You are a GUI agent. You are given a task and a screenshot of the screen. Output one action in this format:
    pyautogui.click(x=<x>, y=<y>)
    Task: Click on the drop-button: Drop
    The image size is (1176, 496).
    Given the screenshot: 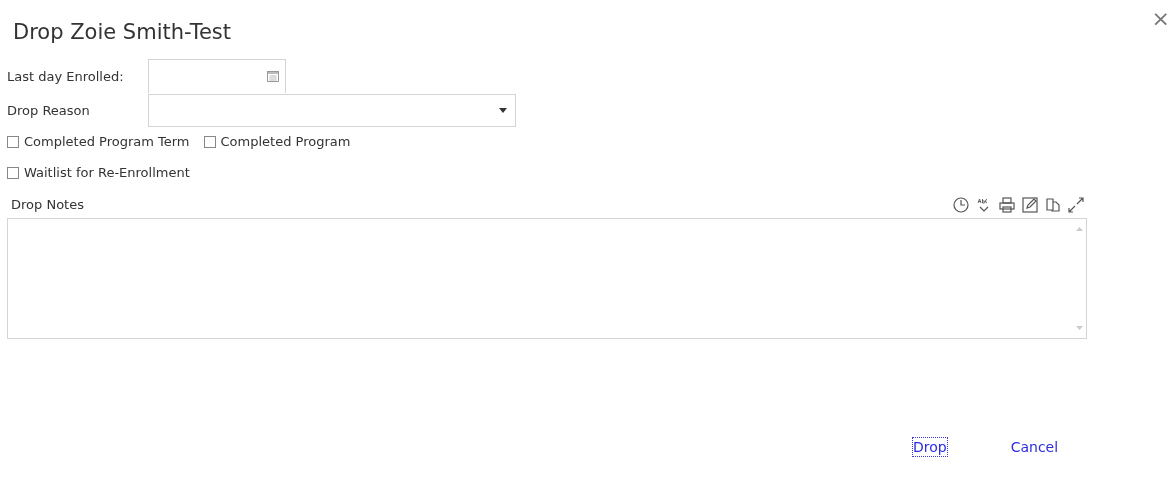 What is the action you would take?
    pyautogui.click(x=930, y=447)
    